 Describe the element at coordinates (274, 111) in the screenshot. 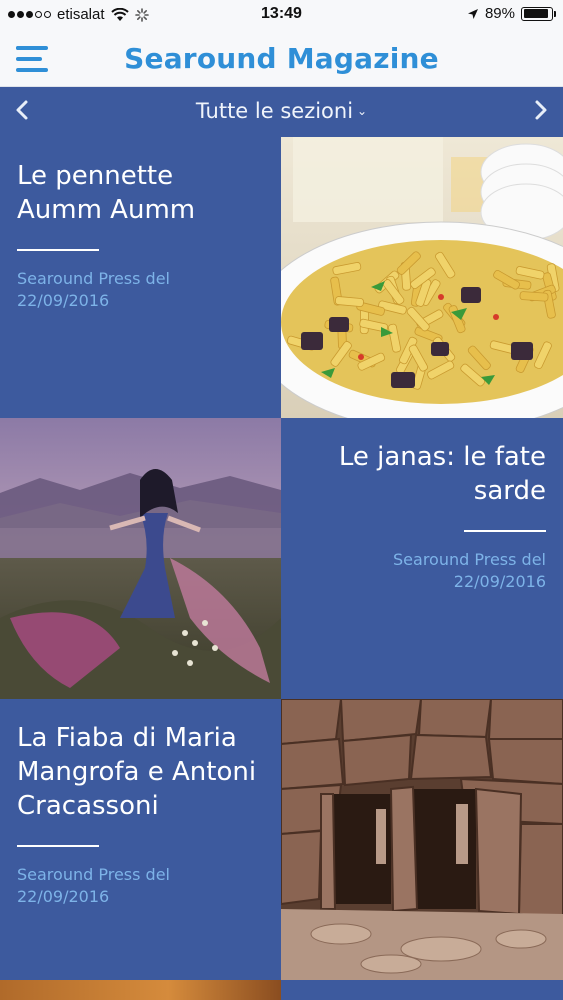

I see `section-dropdown-label: Tutte le sezioni` at that location.